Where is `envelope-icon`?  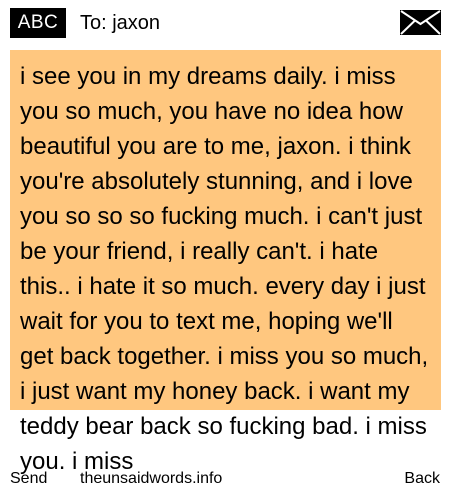 envelope-icon is located at coordinates (420, 22).